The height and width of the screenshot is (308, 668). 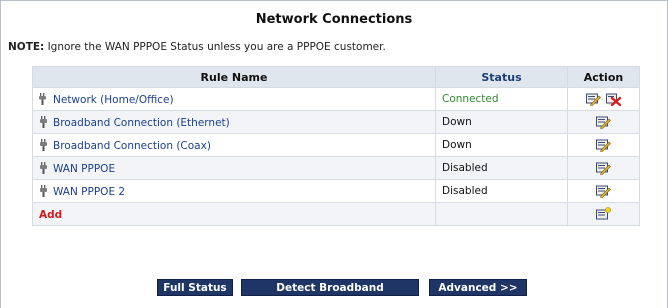 I want to click on advanced-button: Advanced >>, so click(x=478, y=287).